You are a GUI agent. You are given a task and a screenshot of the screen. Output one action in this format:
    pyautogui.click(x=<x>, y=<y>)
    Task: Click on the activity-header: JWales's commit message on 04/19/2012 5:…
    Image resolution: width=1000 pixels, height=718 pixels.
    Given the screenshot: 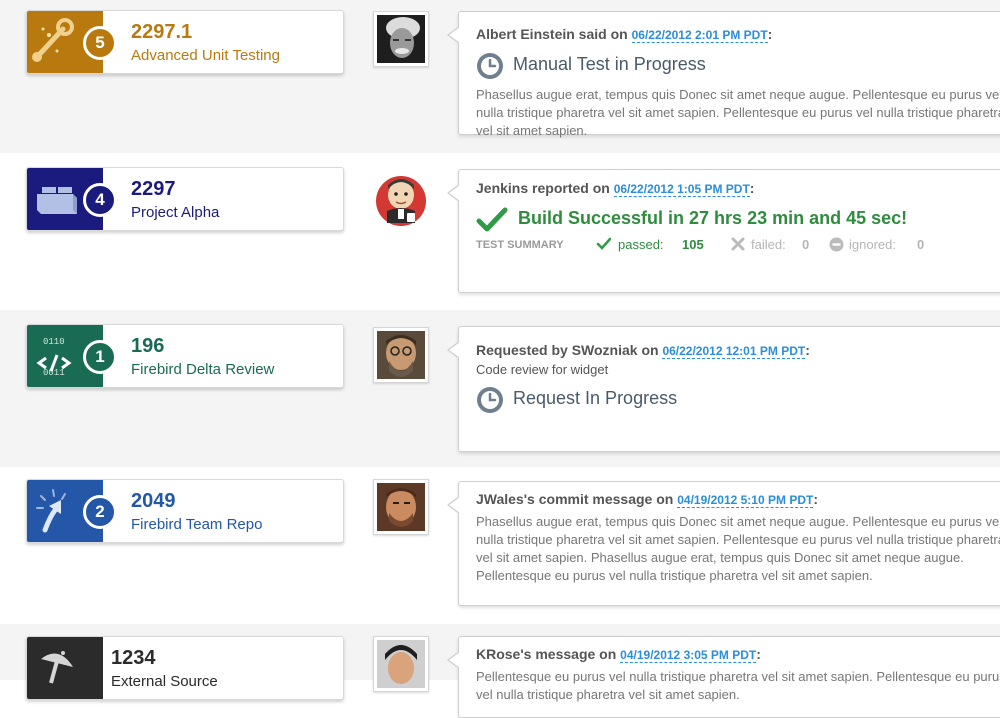 What is the action you would take?
    pyautogui.click(x=647, y=499)
    